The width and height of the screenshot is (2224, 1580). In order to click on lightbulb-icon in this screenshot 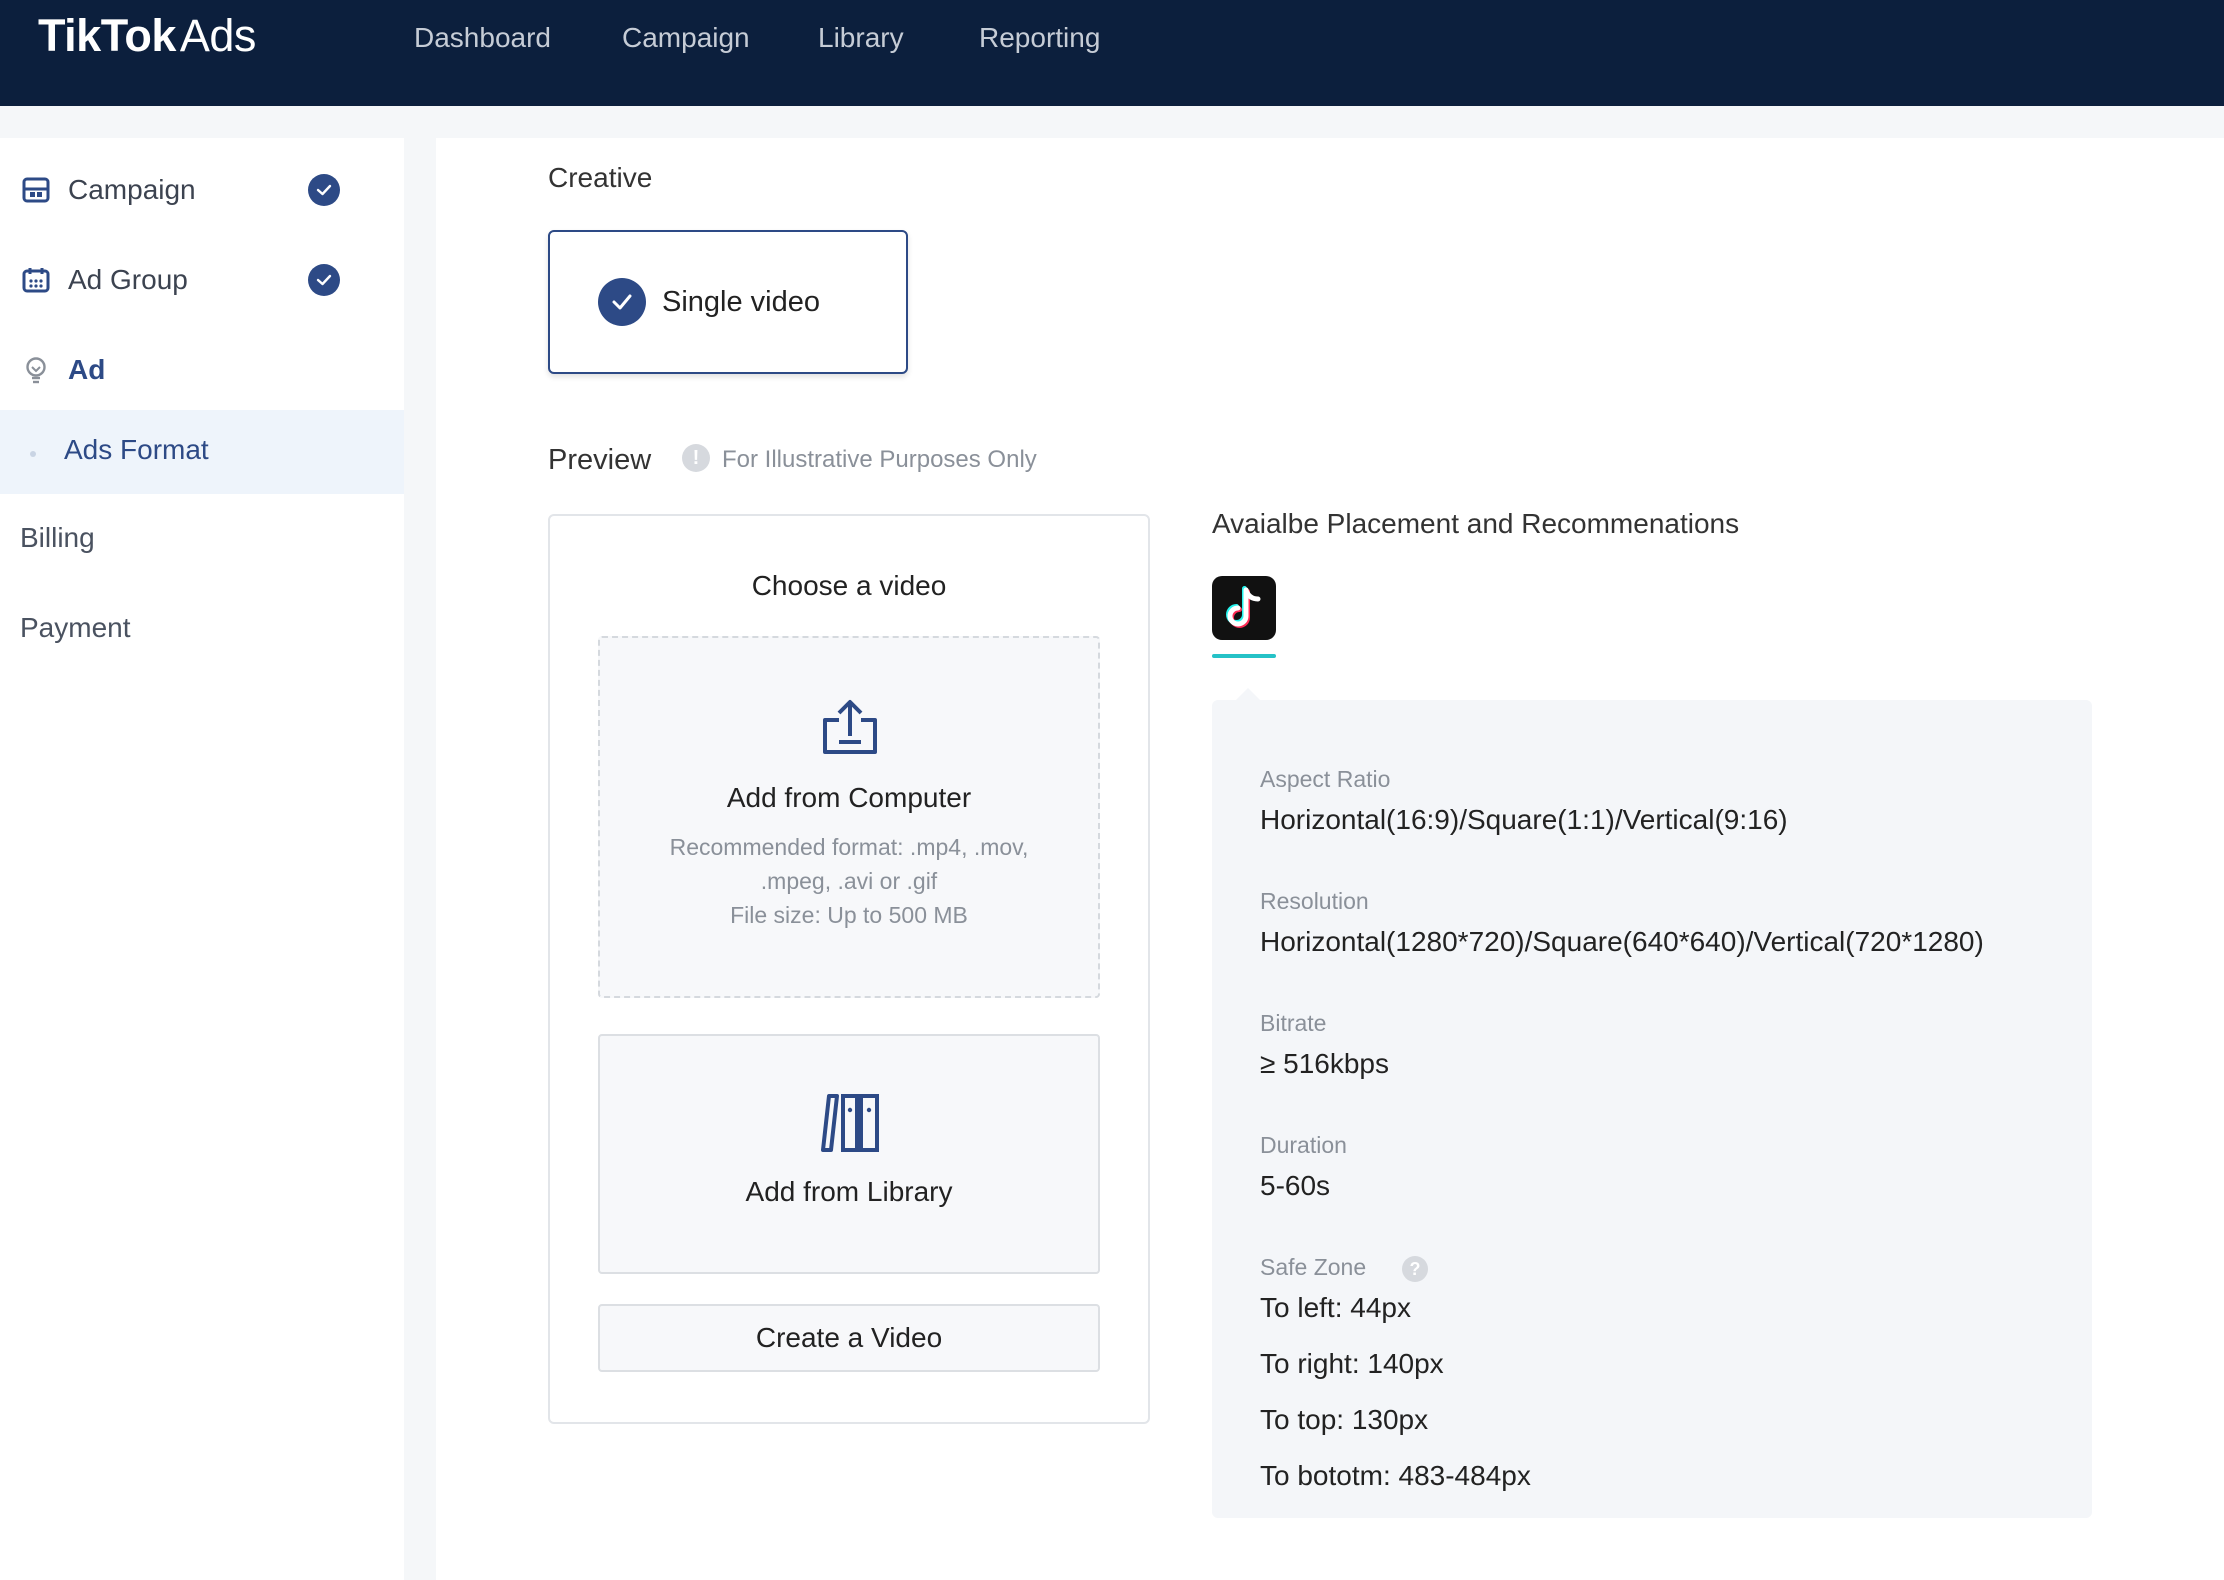, I will do `click(36, 370)`.